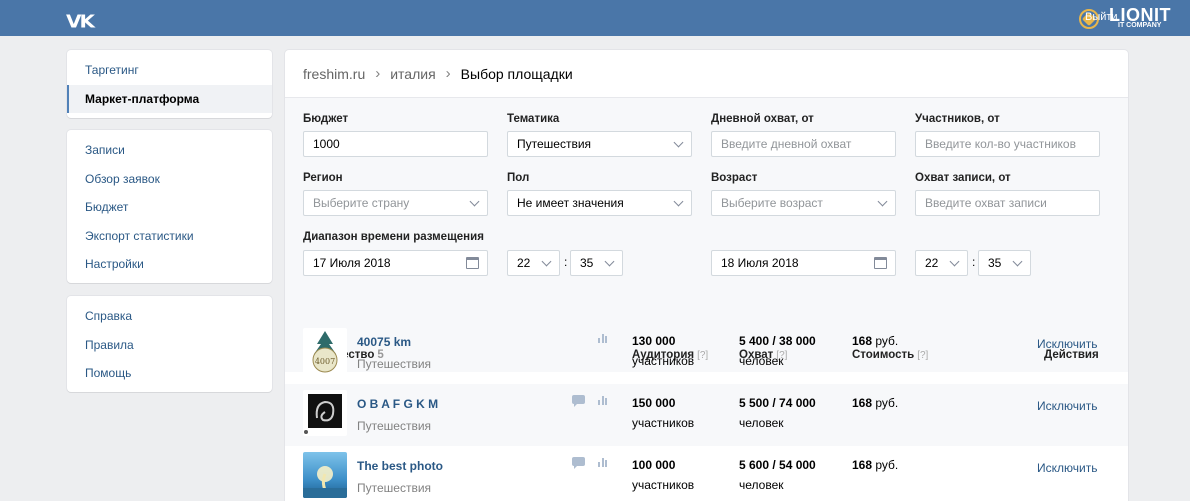 This screenshot has height=501, width=1190. Describe the element at coordinates (957, 119) in the screenshot. I see `members-label: Участников, от` at that location.